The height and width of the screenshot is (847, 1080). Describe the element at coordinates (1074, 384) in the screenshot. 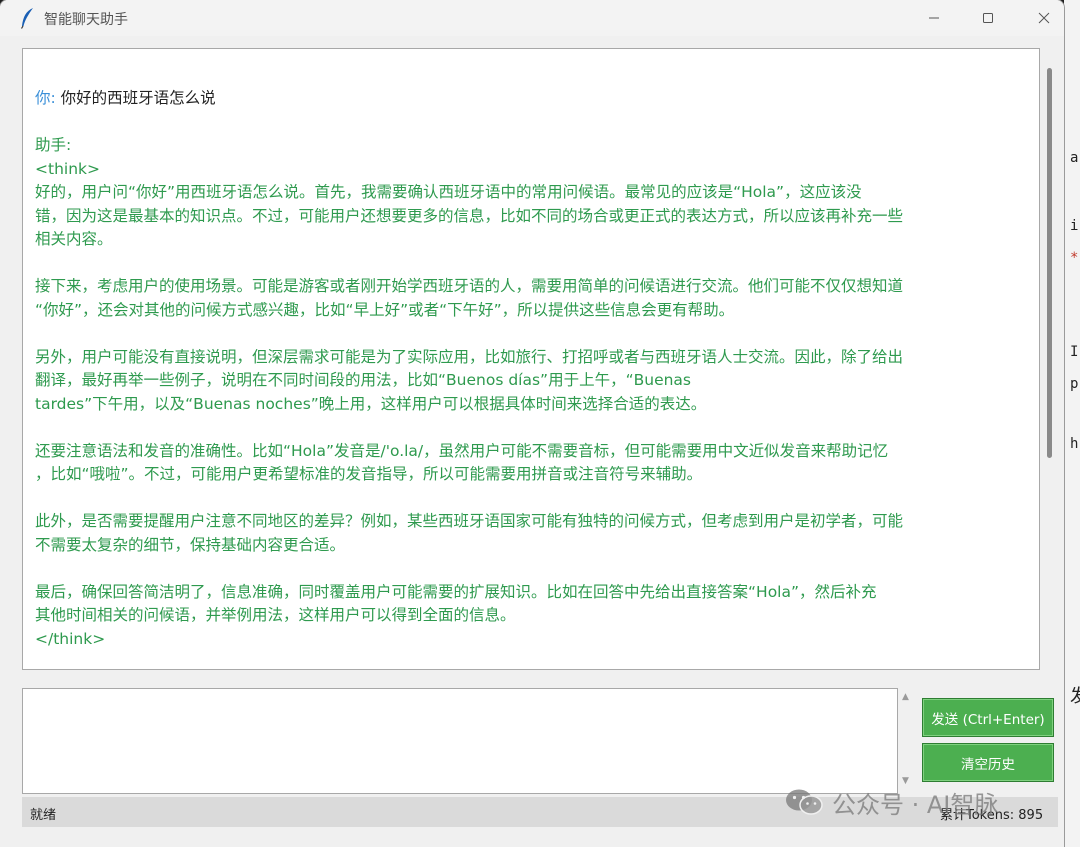

I see `background-fragment: p` at that location.